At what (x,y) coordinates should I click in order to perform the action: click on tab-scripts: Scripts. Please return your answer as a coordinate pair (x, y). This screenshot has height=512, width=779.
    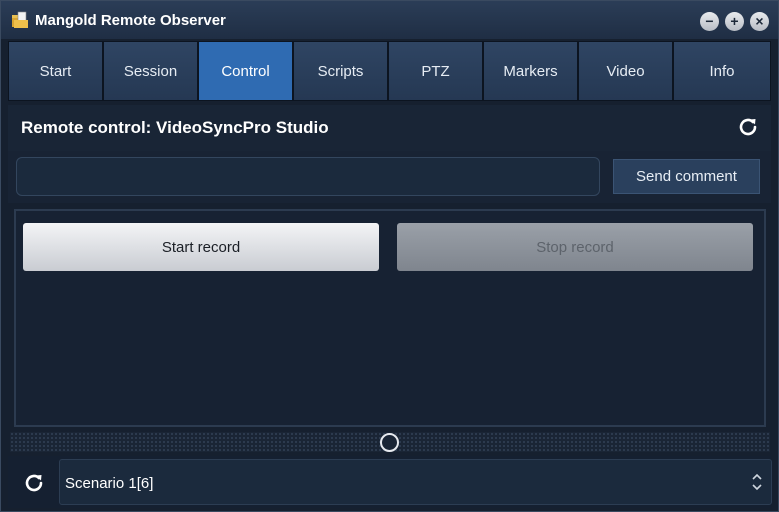
    Looking at the image, I should click on (340, 71).